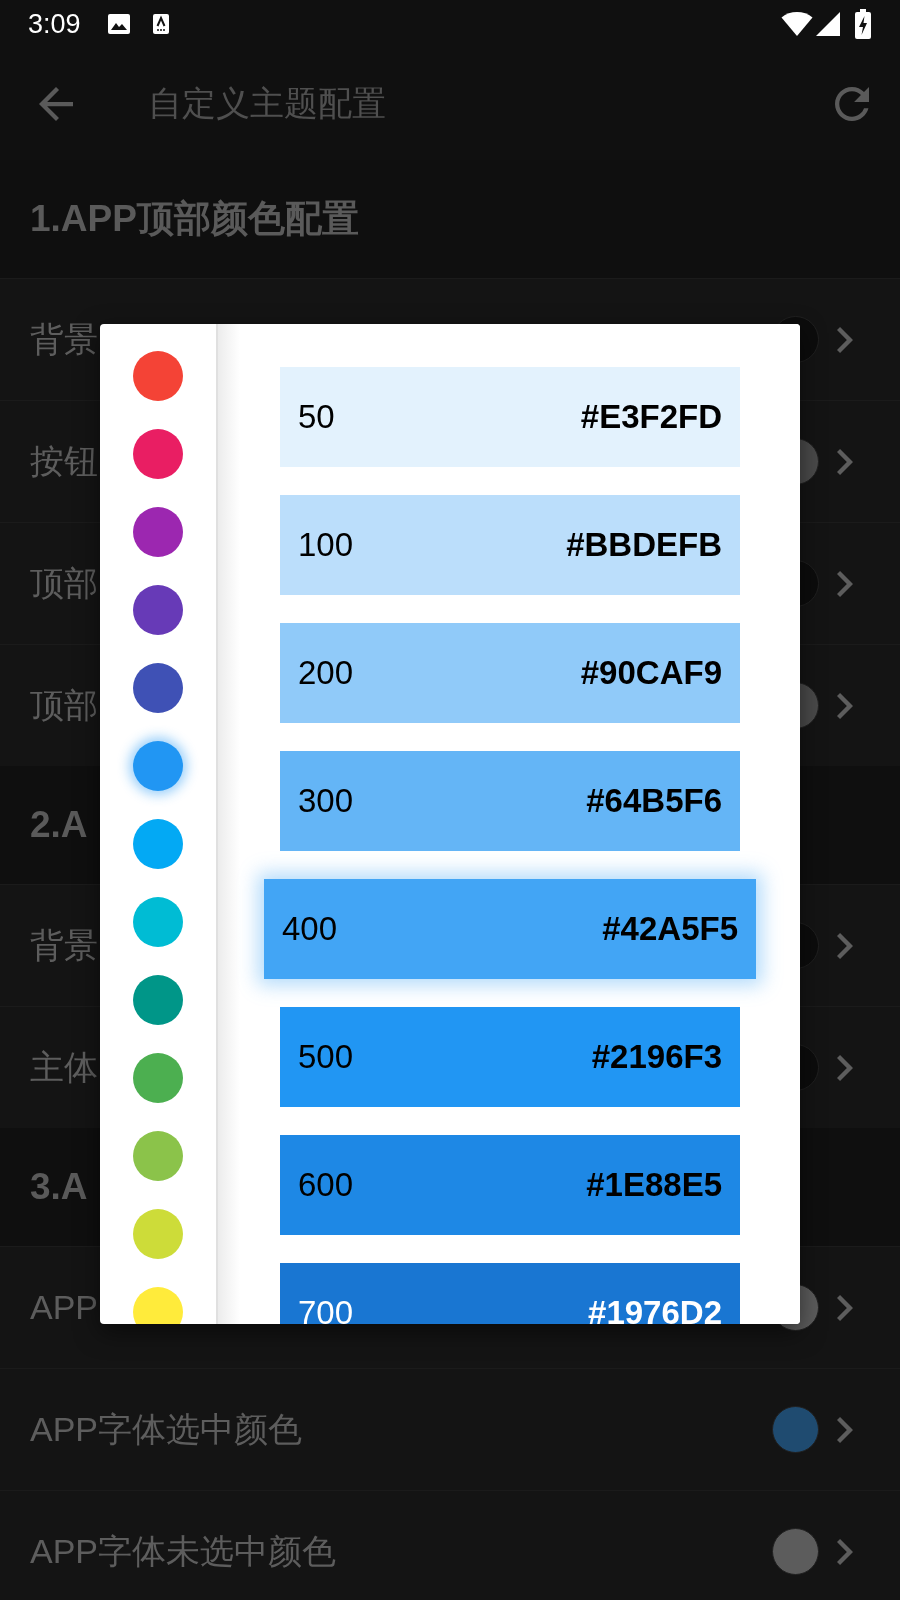  Describe the element at coordinates (510, 545) in the screenshot. I see `shade-item: 100 #BBDEFB` at that location.